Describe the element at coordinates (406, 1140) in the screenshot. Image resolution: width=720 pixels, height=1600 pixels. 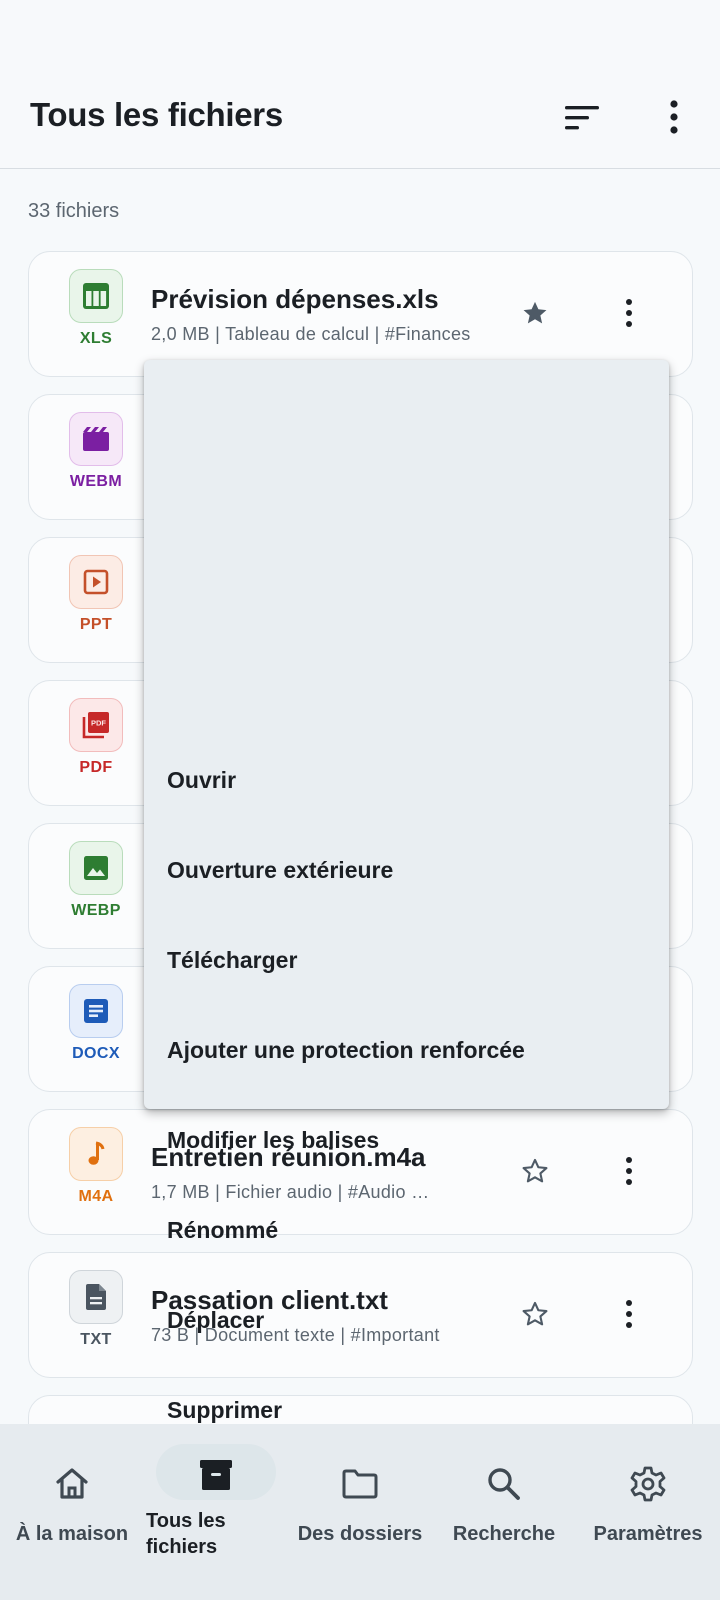
I see `menu-item-edit-tags: Modifier les balises` at that location.